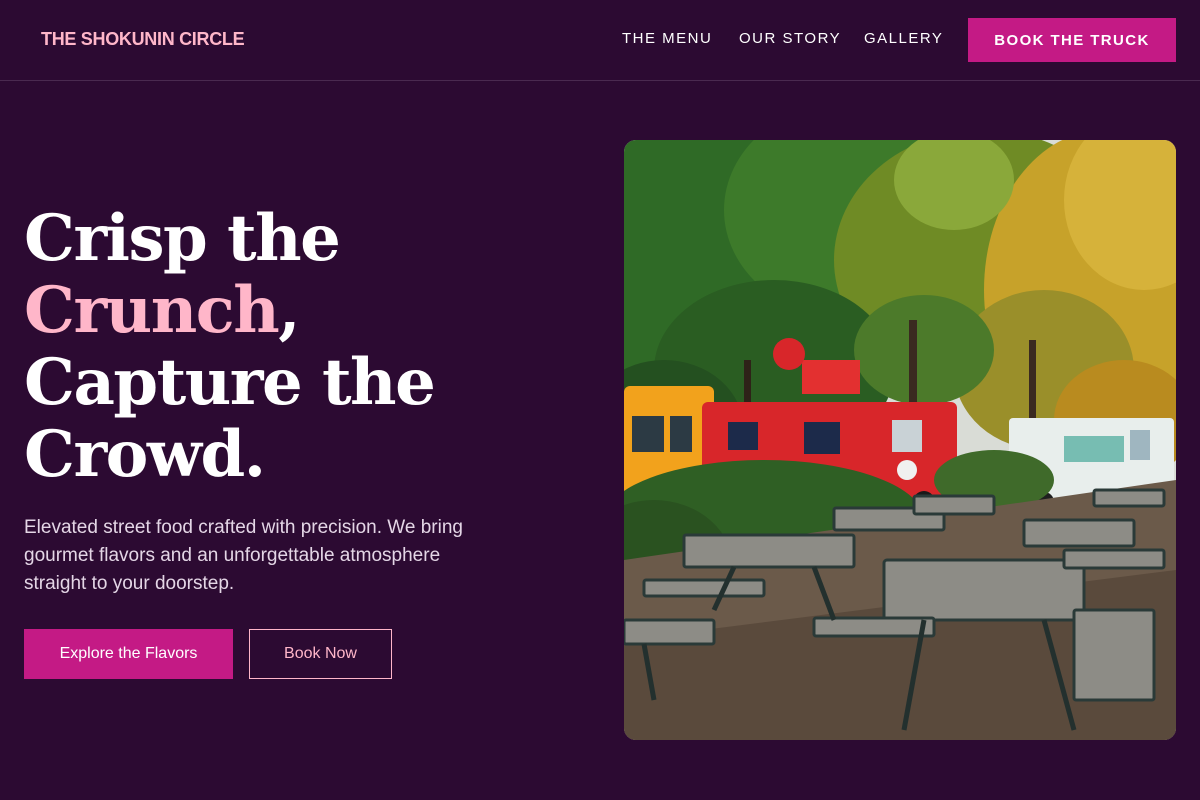 The image size is (1200, 800). What do you see at coordinates (1072, 40) in the screenshot?
I see `book-the-truck-button: BOOK THE TRUCK` at bounding box center [1072, 40].